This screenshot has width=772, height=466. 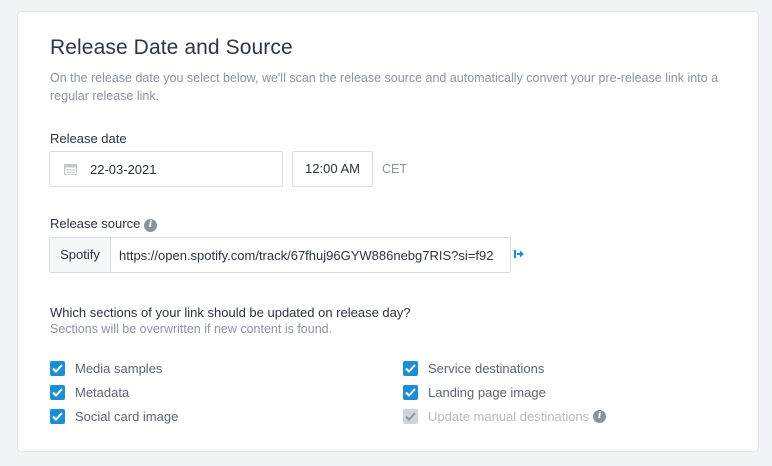 I want to click on checkbox-service-destinations, so click(x=410, y=368).